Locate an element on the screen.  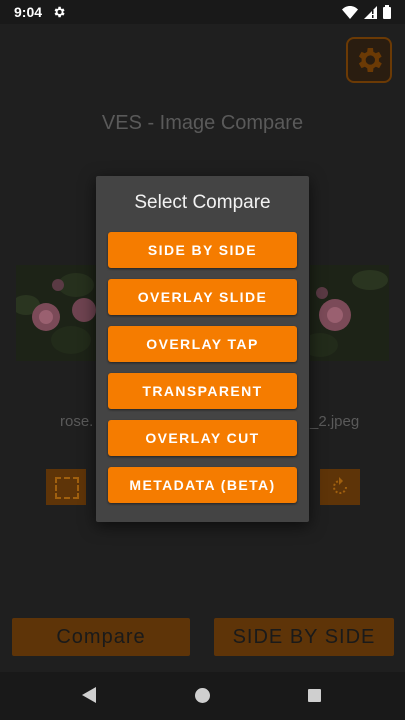
recents-icon is located at coordinates (314, 695).